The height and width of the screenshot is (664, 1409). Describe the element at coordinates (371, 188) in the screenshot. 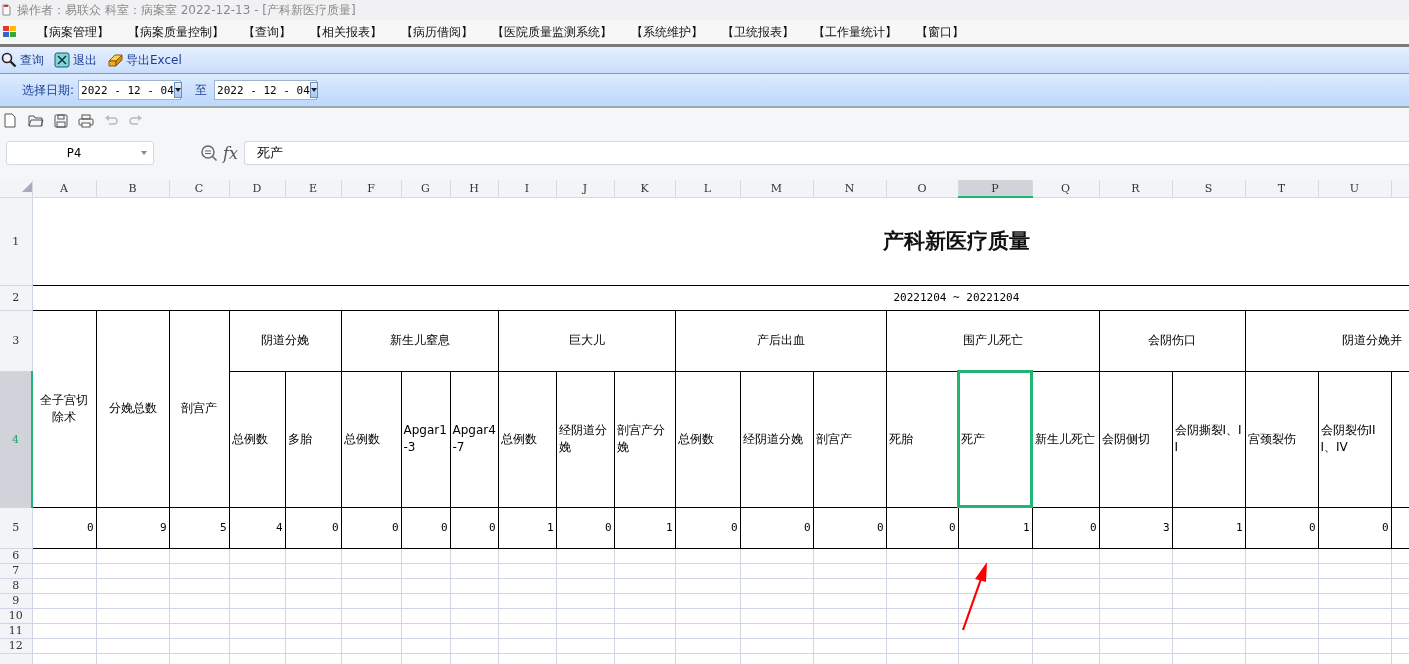

I see `column-header: F` at that location.